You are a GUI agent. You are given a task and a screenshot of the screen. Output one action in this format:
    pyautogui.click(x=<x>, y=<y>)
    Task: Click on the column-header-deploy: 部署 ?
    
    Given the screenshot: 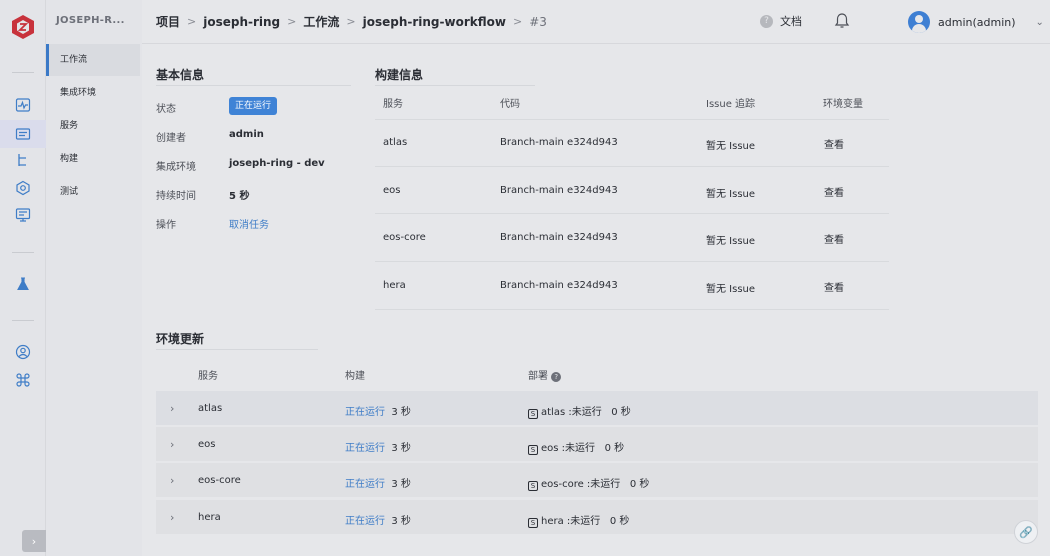 What is the action you would take?
    pyautogui.click(x=545, y=374)
    